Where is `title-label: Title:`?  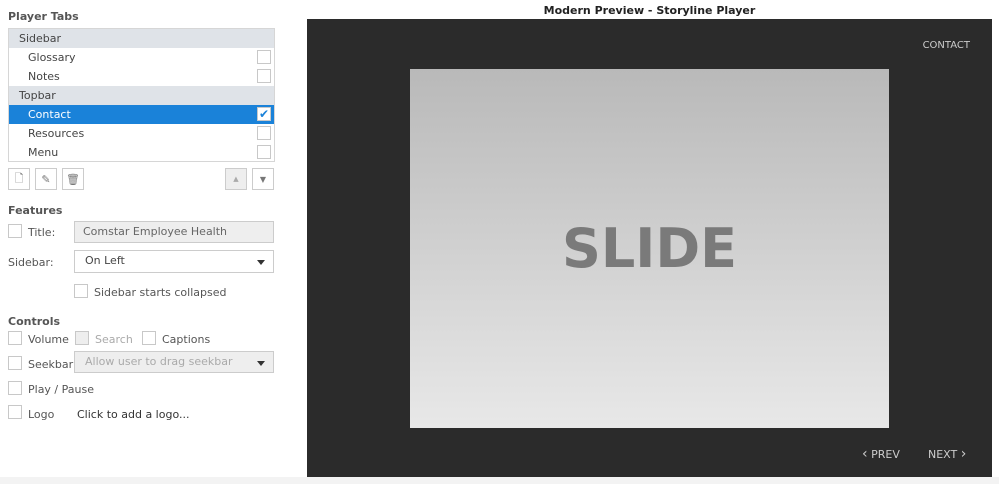
title-label: Title: is located at coordinates (42, 232).